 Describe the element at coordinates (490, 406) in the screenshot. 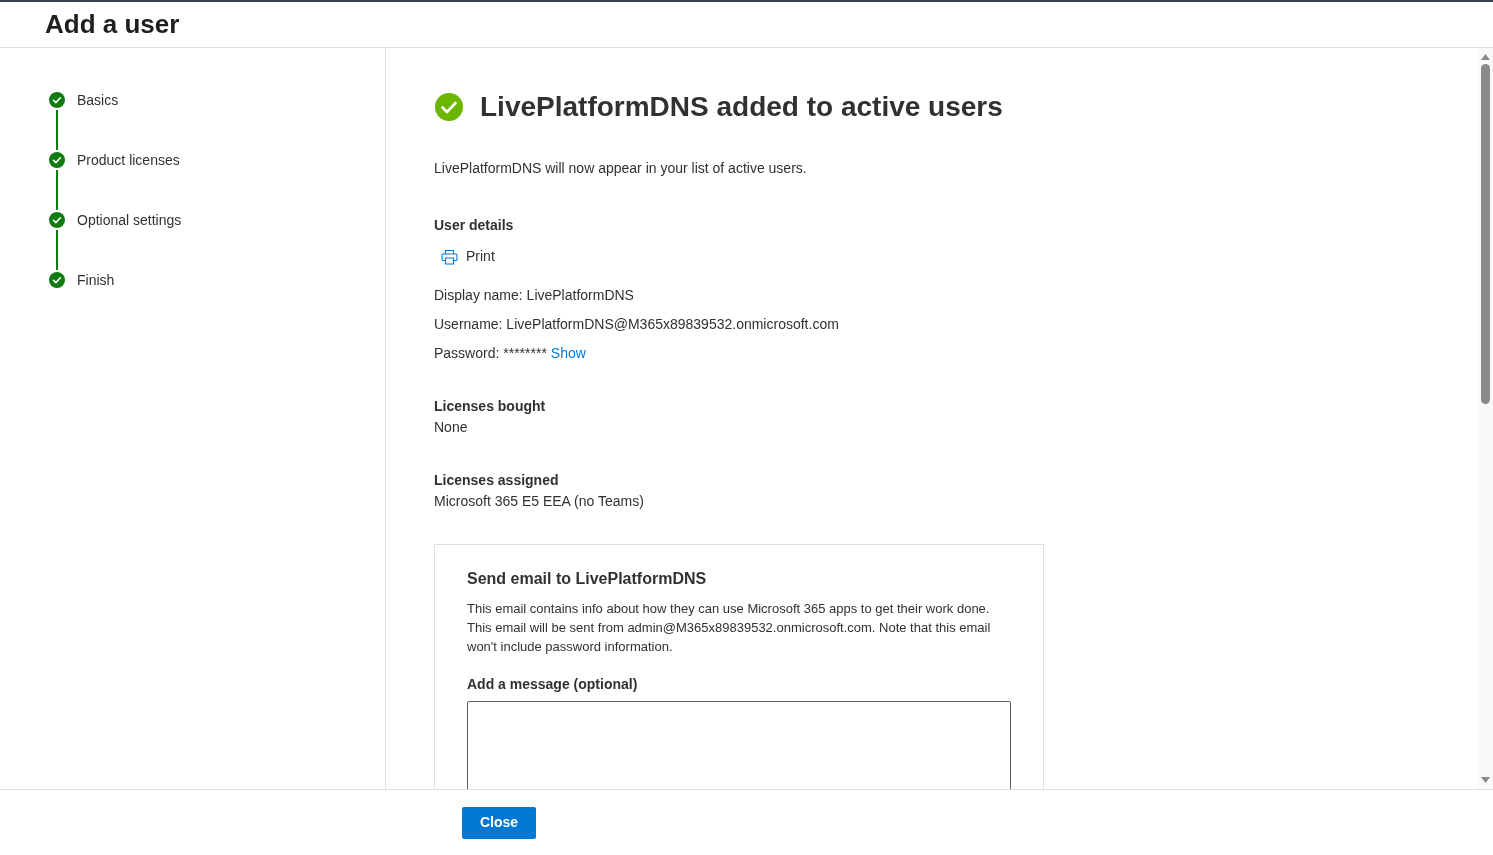

I see `section-title: Licenses bought` at that location.